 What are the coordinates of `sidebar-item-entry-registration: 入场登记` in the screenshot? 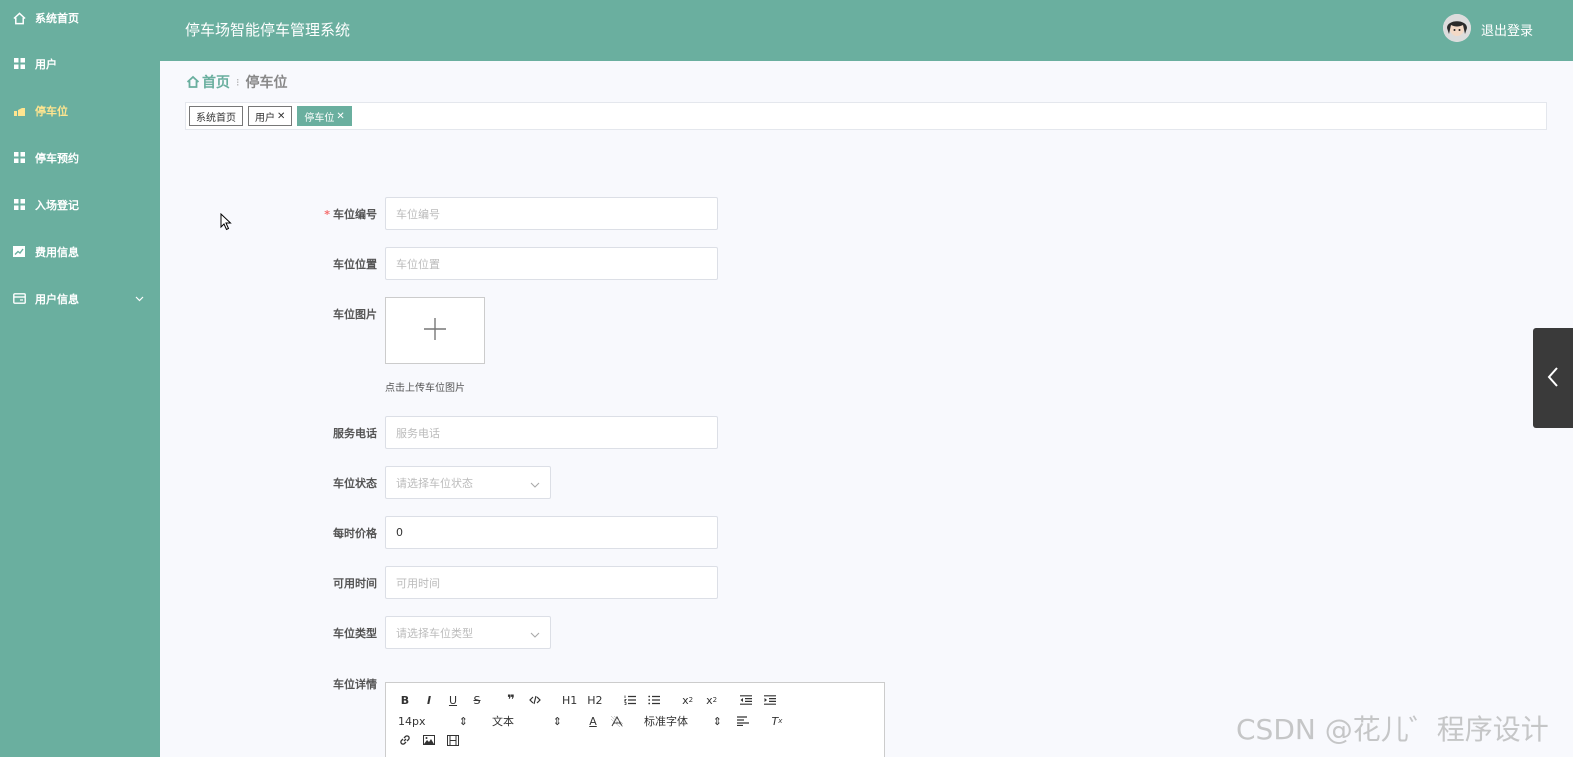 It's located at (80, 204).